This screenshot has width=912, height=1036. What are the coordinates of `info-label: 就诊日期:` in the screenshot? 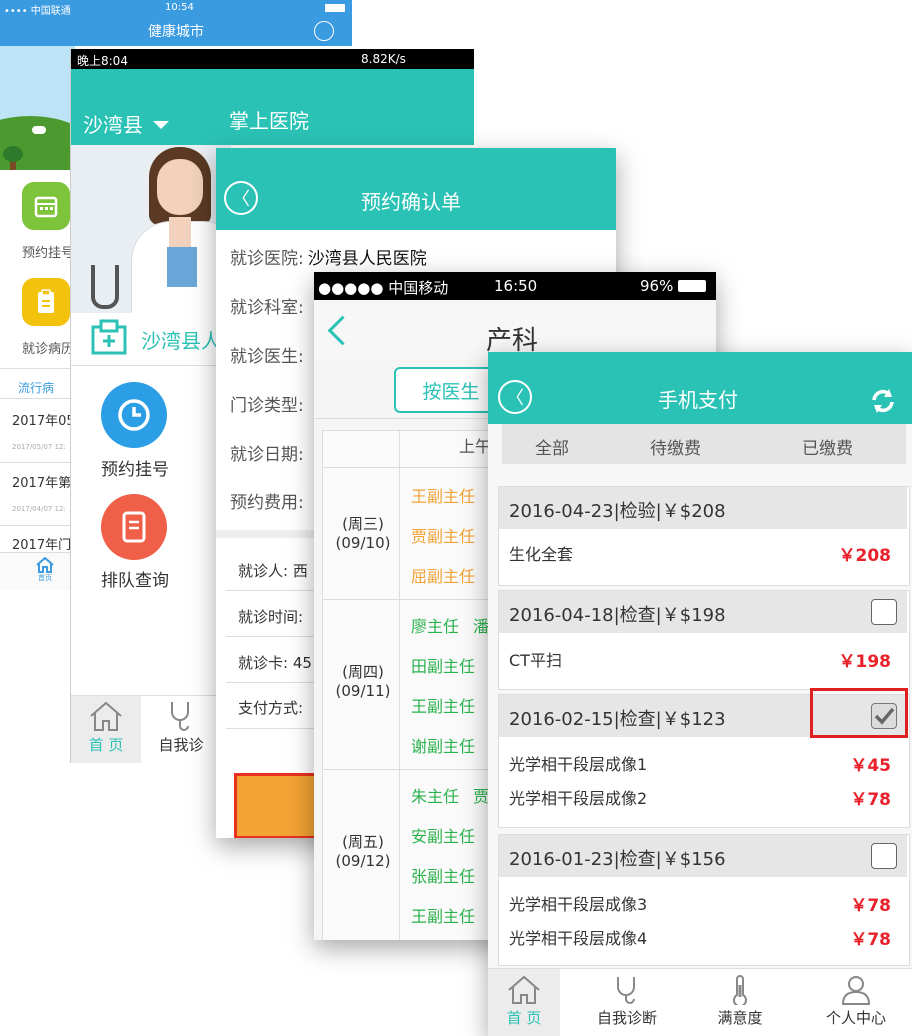 It's located at (267, 455).